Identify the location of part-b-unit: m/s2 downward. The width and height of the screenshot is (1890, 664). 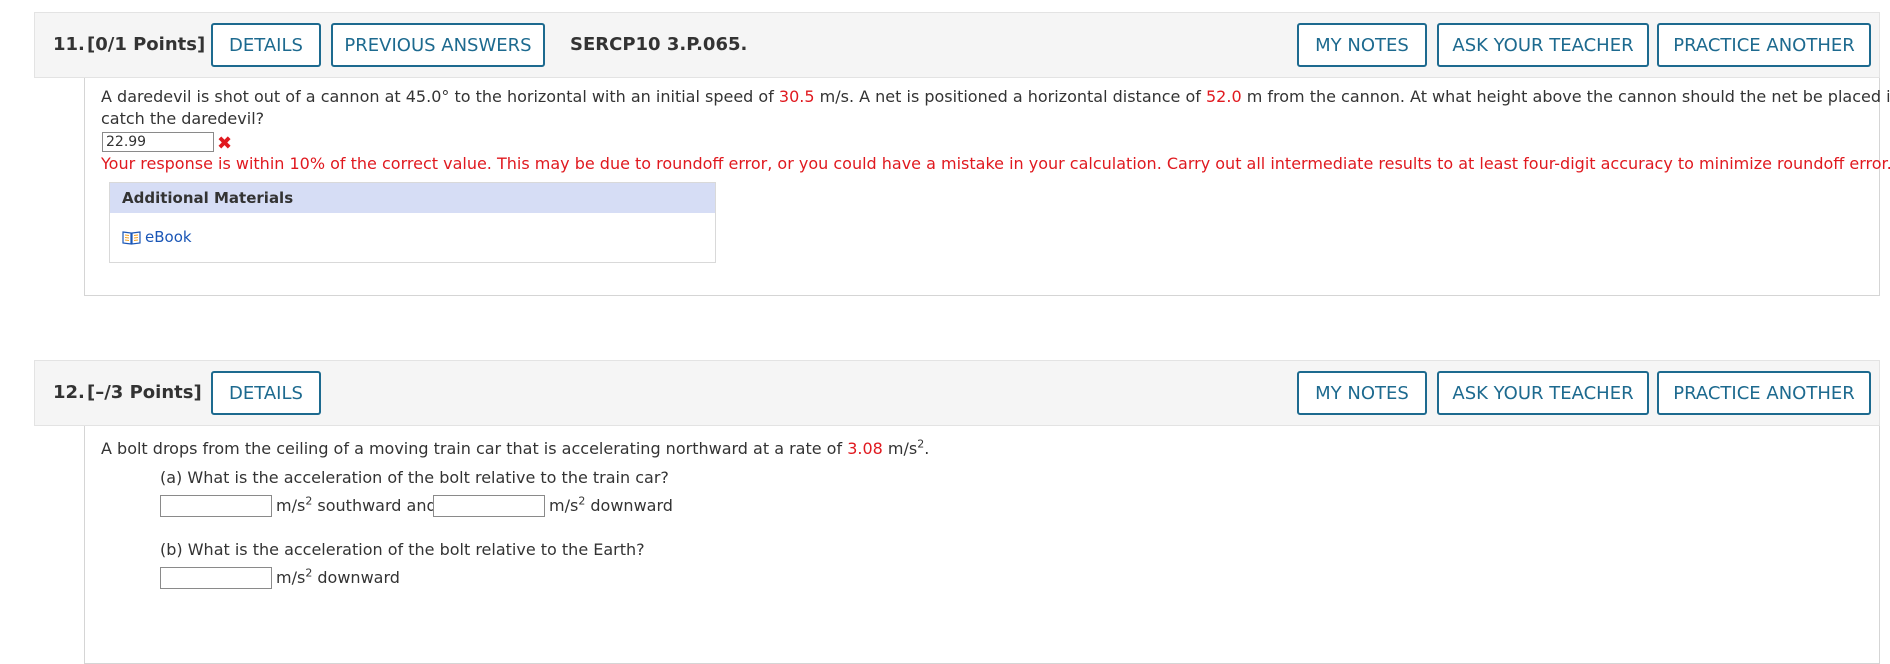
(338, 578).